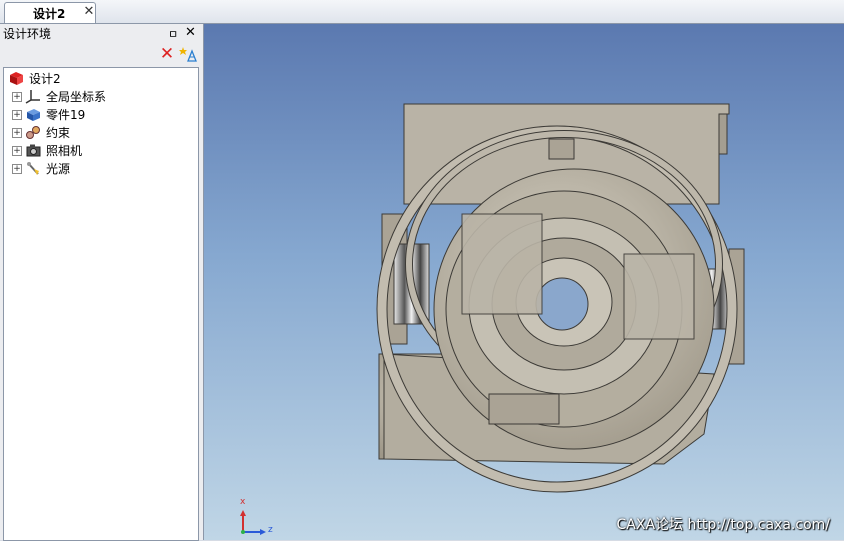 The height and width of the screenshot is (541, 844). I want to click on axis-z-label: z, so click(270, 530).